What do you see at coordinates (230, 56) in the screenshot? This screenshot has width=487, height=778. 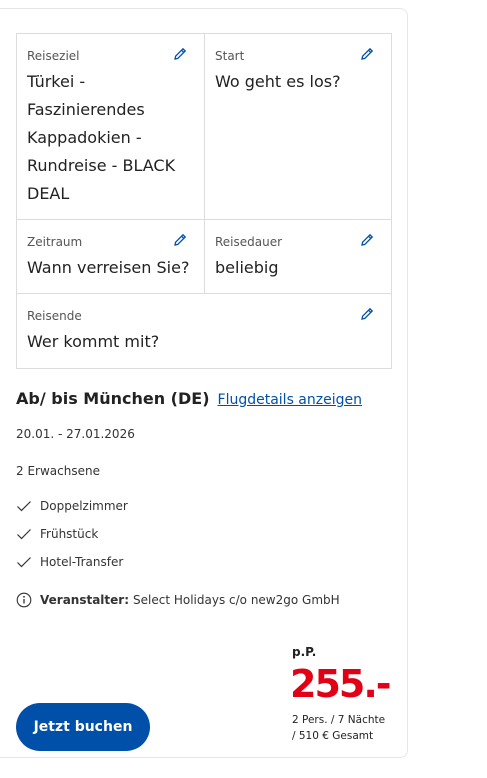 I see `field-label: Start` at bounding box center [230, 56].